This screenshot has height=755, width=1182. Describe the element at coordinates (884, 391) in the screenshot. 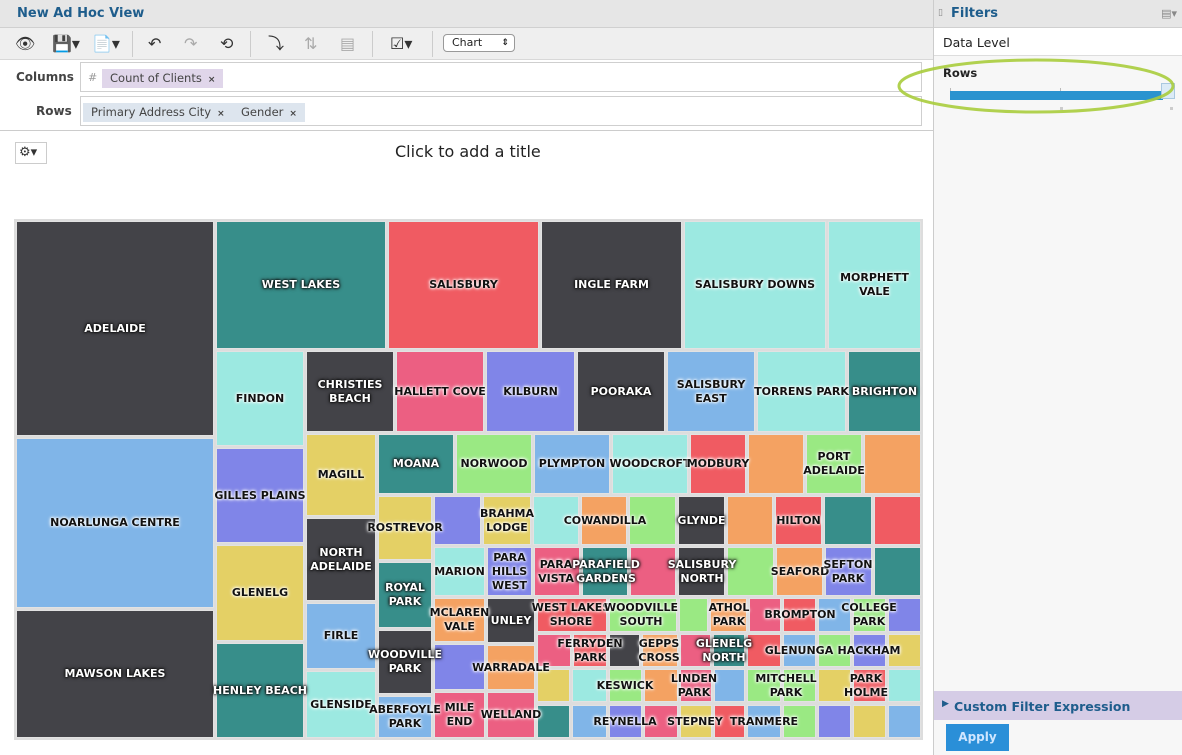

I see `treemap-cell-brighton` at that location.